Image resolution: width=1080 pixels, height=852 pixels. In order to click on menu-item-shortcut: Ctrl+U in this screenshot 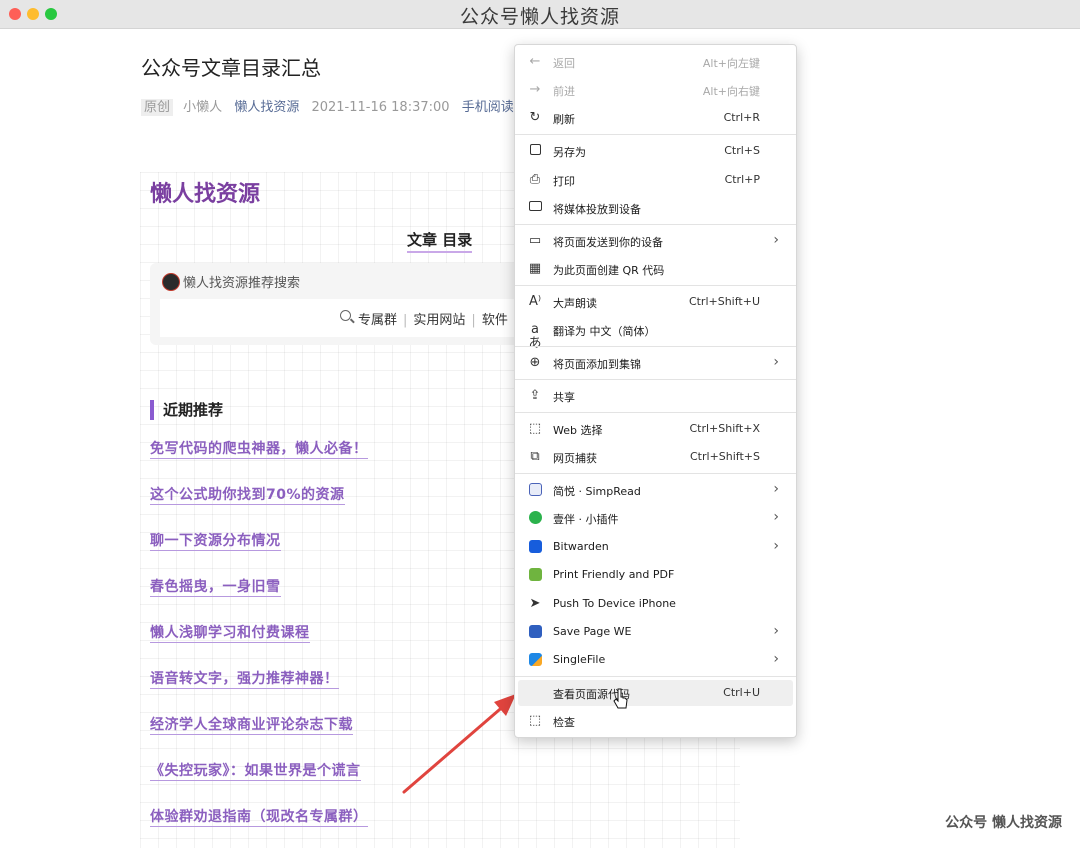, I will do `click(741, 692)`.